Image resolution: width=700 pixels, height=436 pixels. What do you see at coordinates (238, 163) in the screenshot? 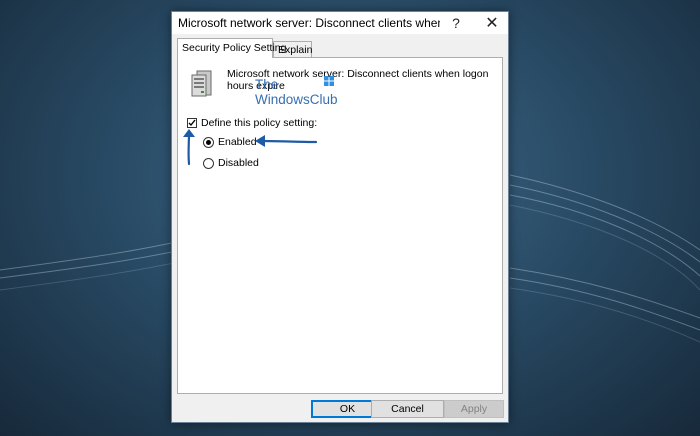
I see `disabled-label: Disabled` at bounding box center [238, 163].